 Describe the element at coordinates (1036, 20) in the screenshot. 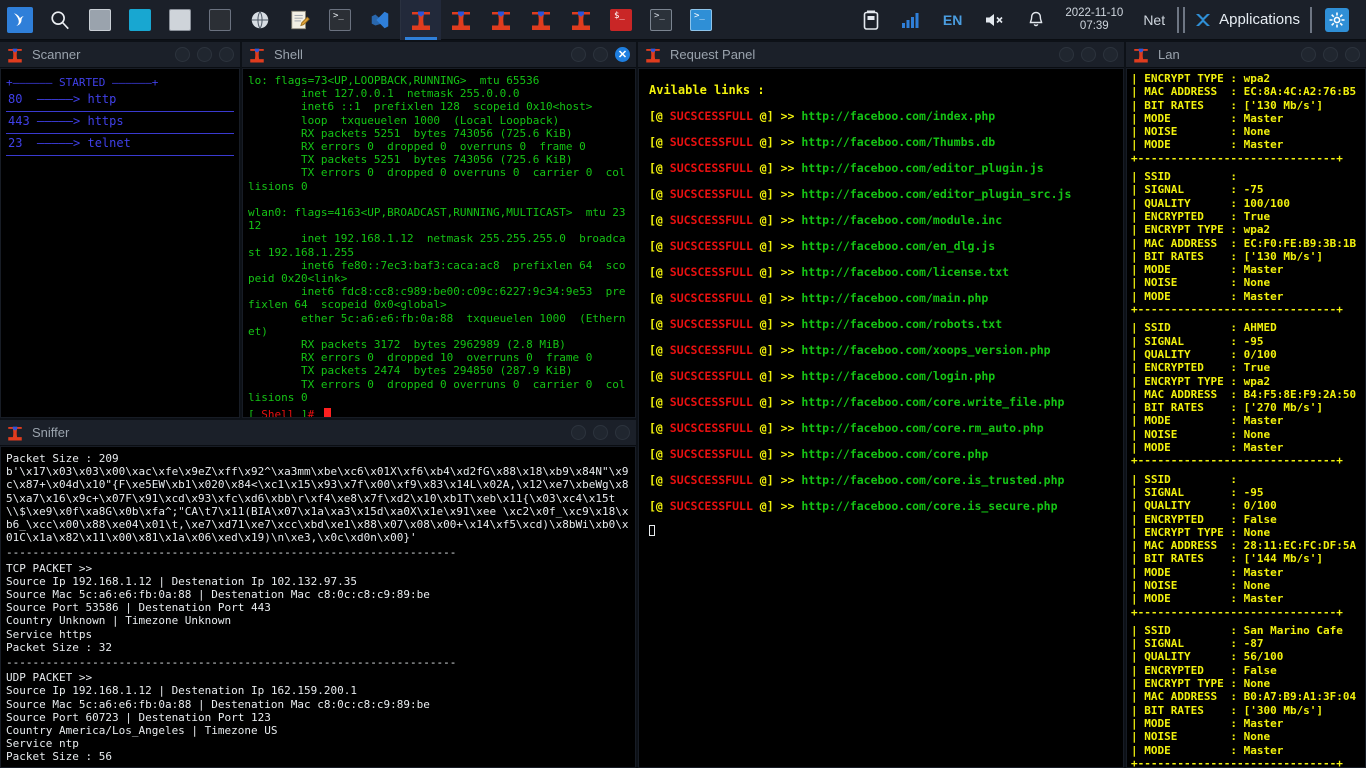

I see `bell-icon` at that location.